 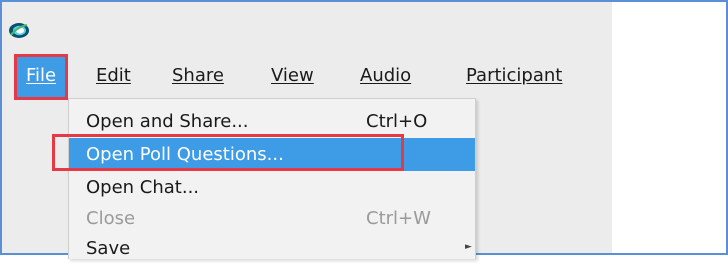 I want to click on menu-share: Share, so click(x=198, y=76).